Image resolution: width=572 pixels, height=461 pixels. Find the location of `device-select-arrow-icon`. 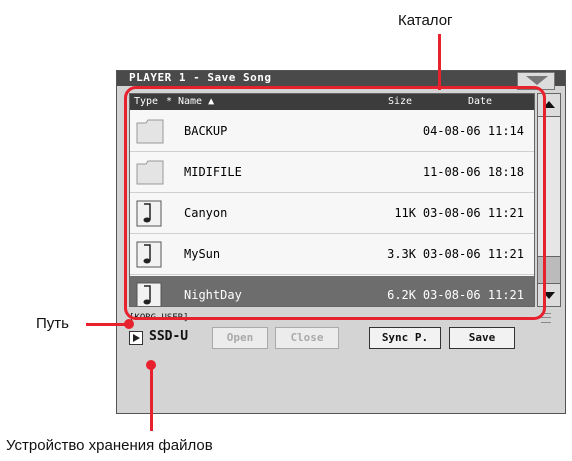

device-select-arrow-icon is located at coordinates (136, 338).